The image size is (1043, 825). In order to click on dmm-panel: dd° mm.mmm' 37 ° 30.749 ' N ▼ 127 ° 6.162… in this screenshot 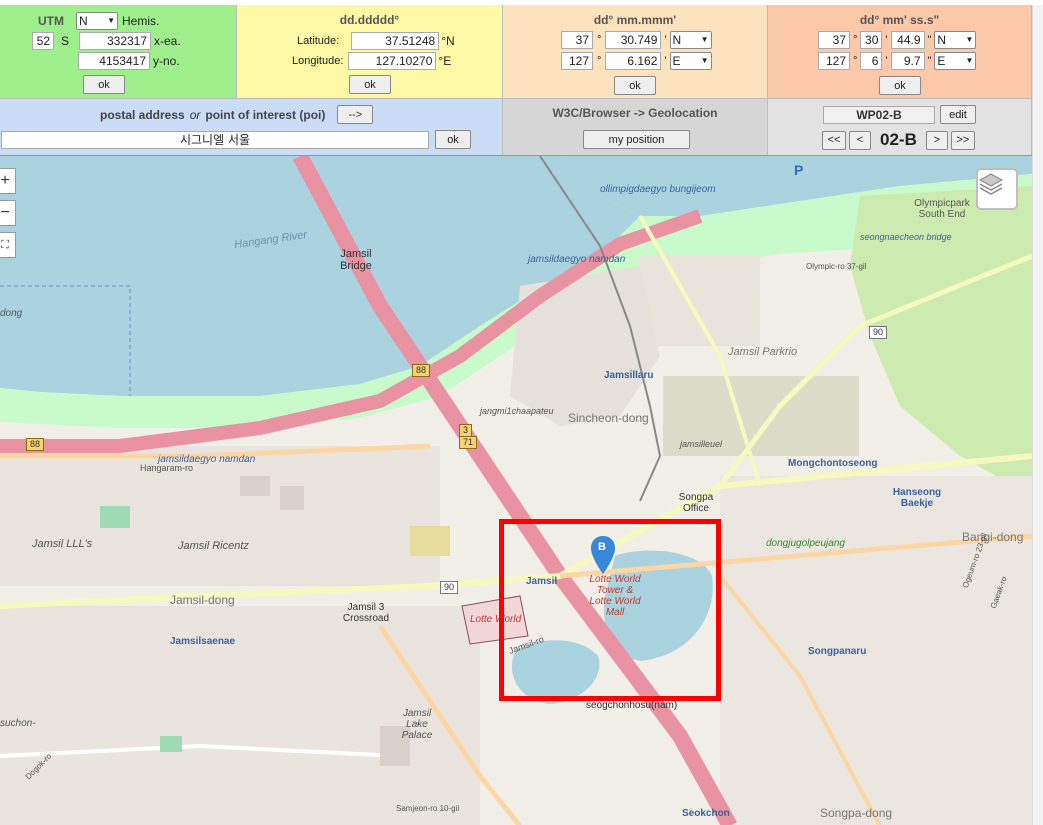, I will do `click(635, 51)`.